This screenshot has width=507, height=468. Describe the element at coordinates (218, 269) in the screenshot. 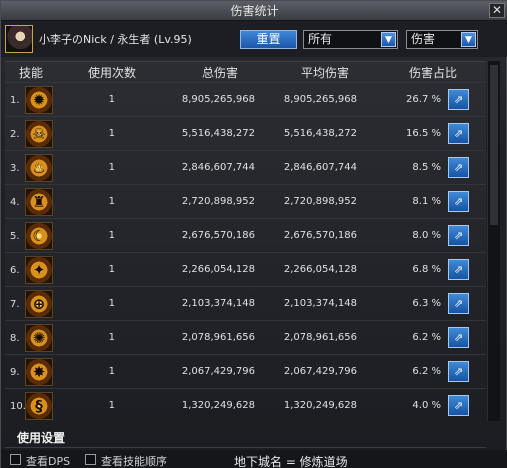

I see `row-total: 2,266,054,128` at that location.